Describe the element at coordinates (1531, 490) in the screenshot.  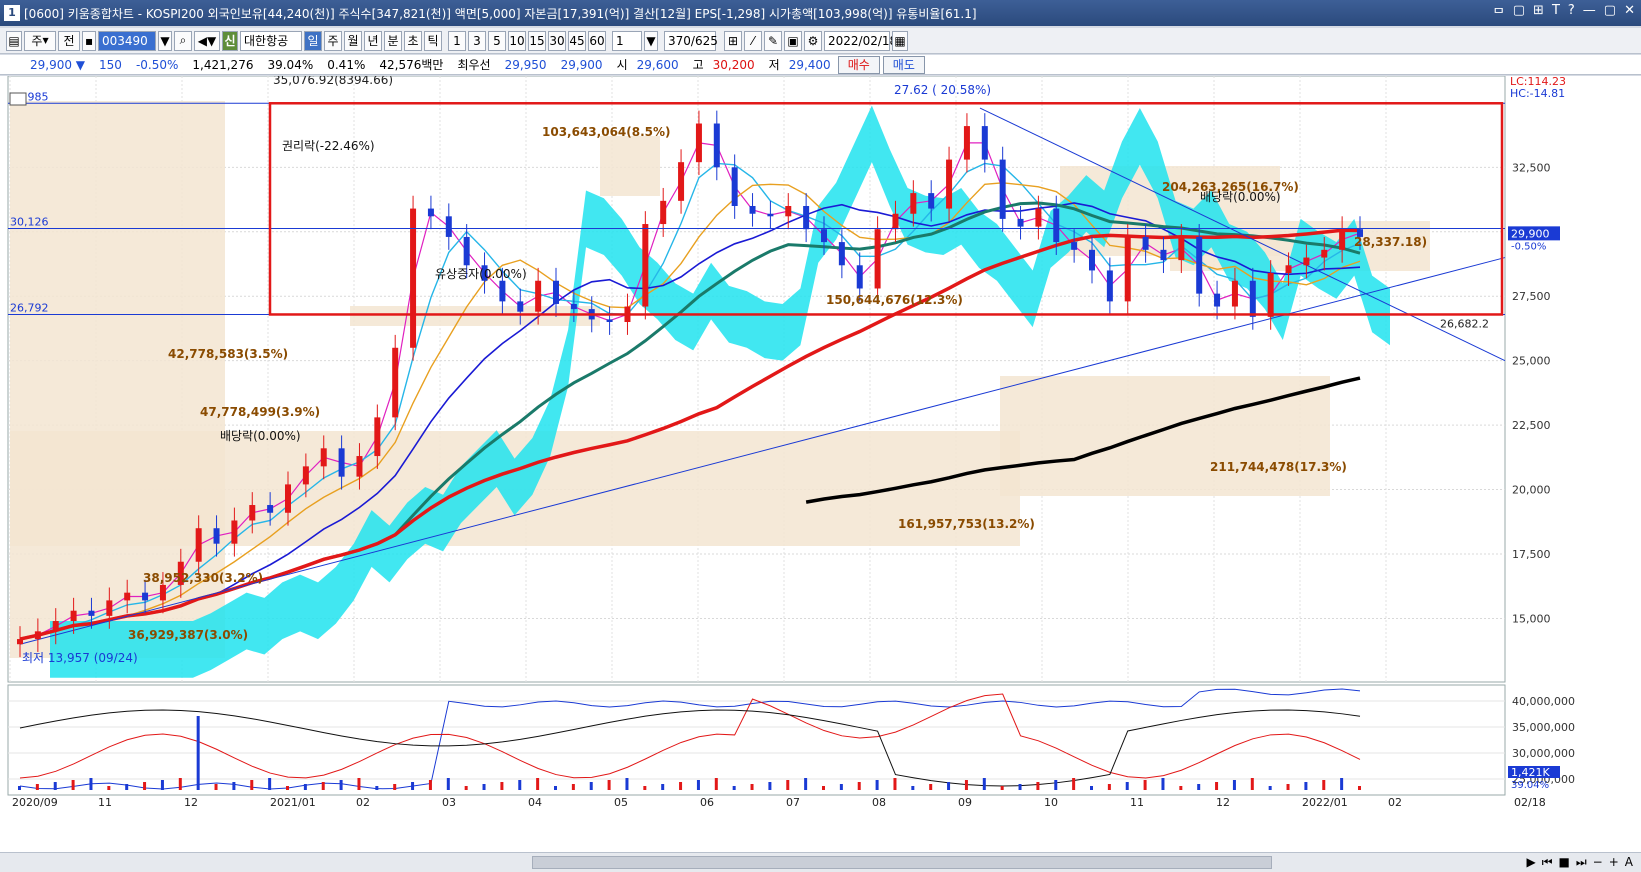
I see `price-tick-label: 20,000` at that location.